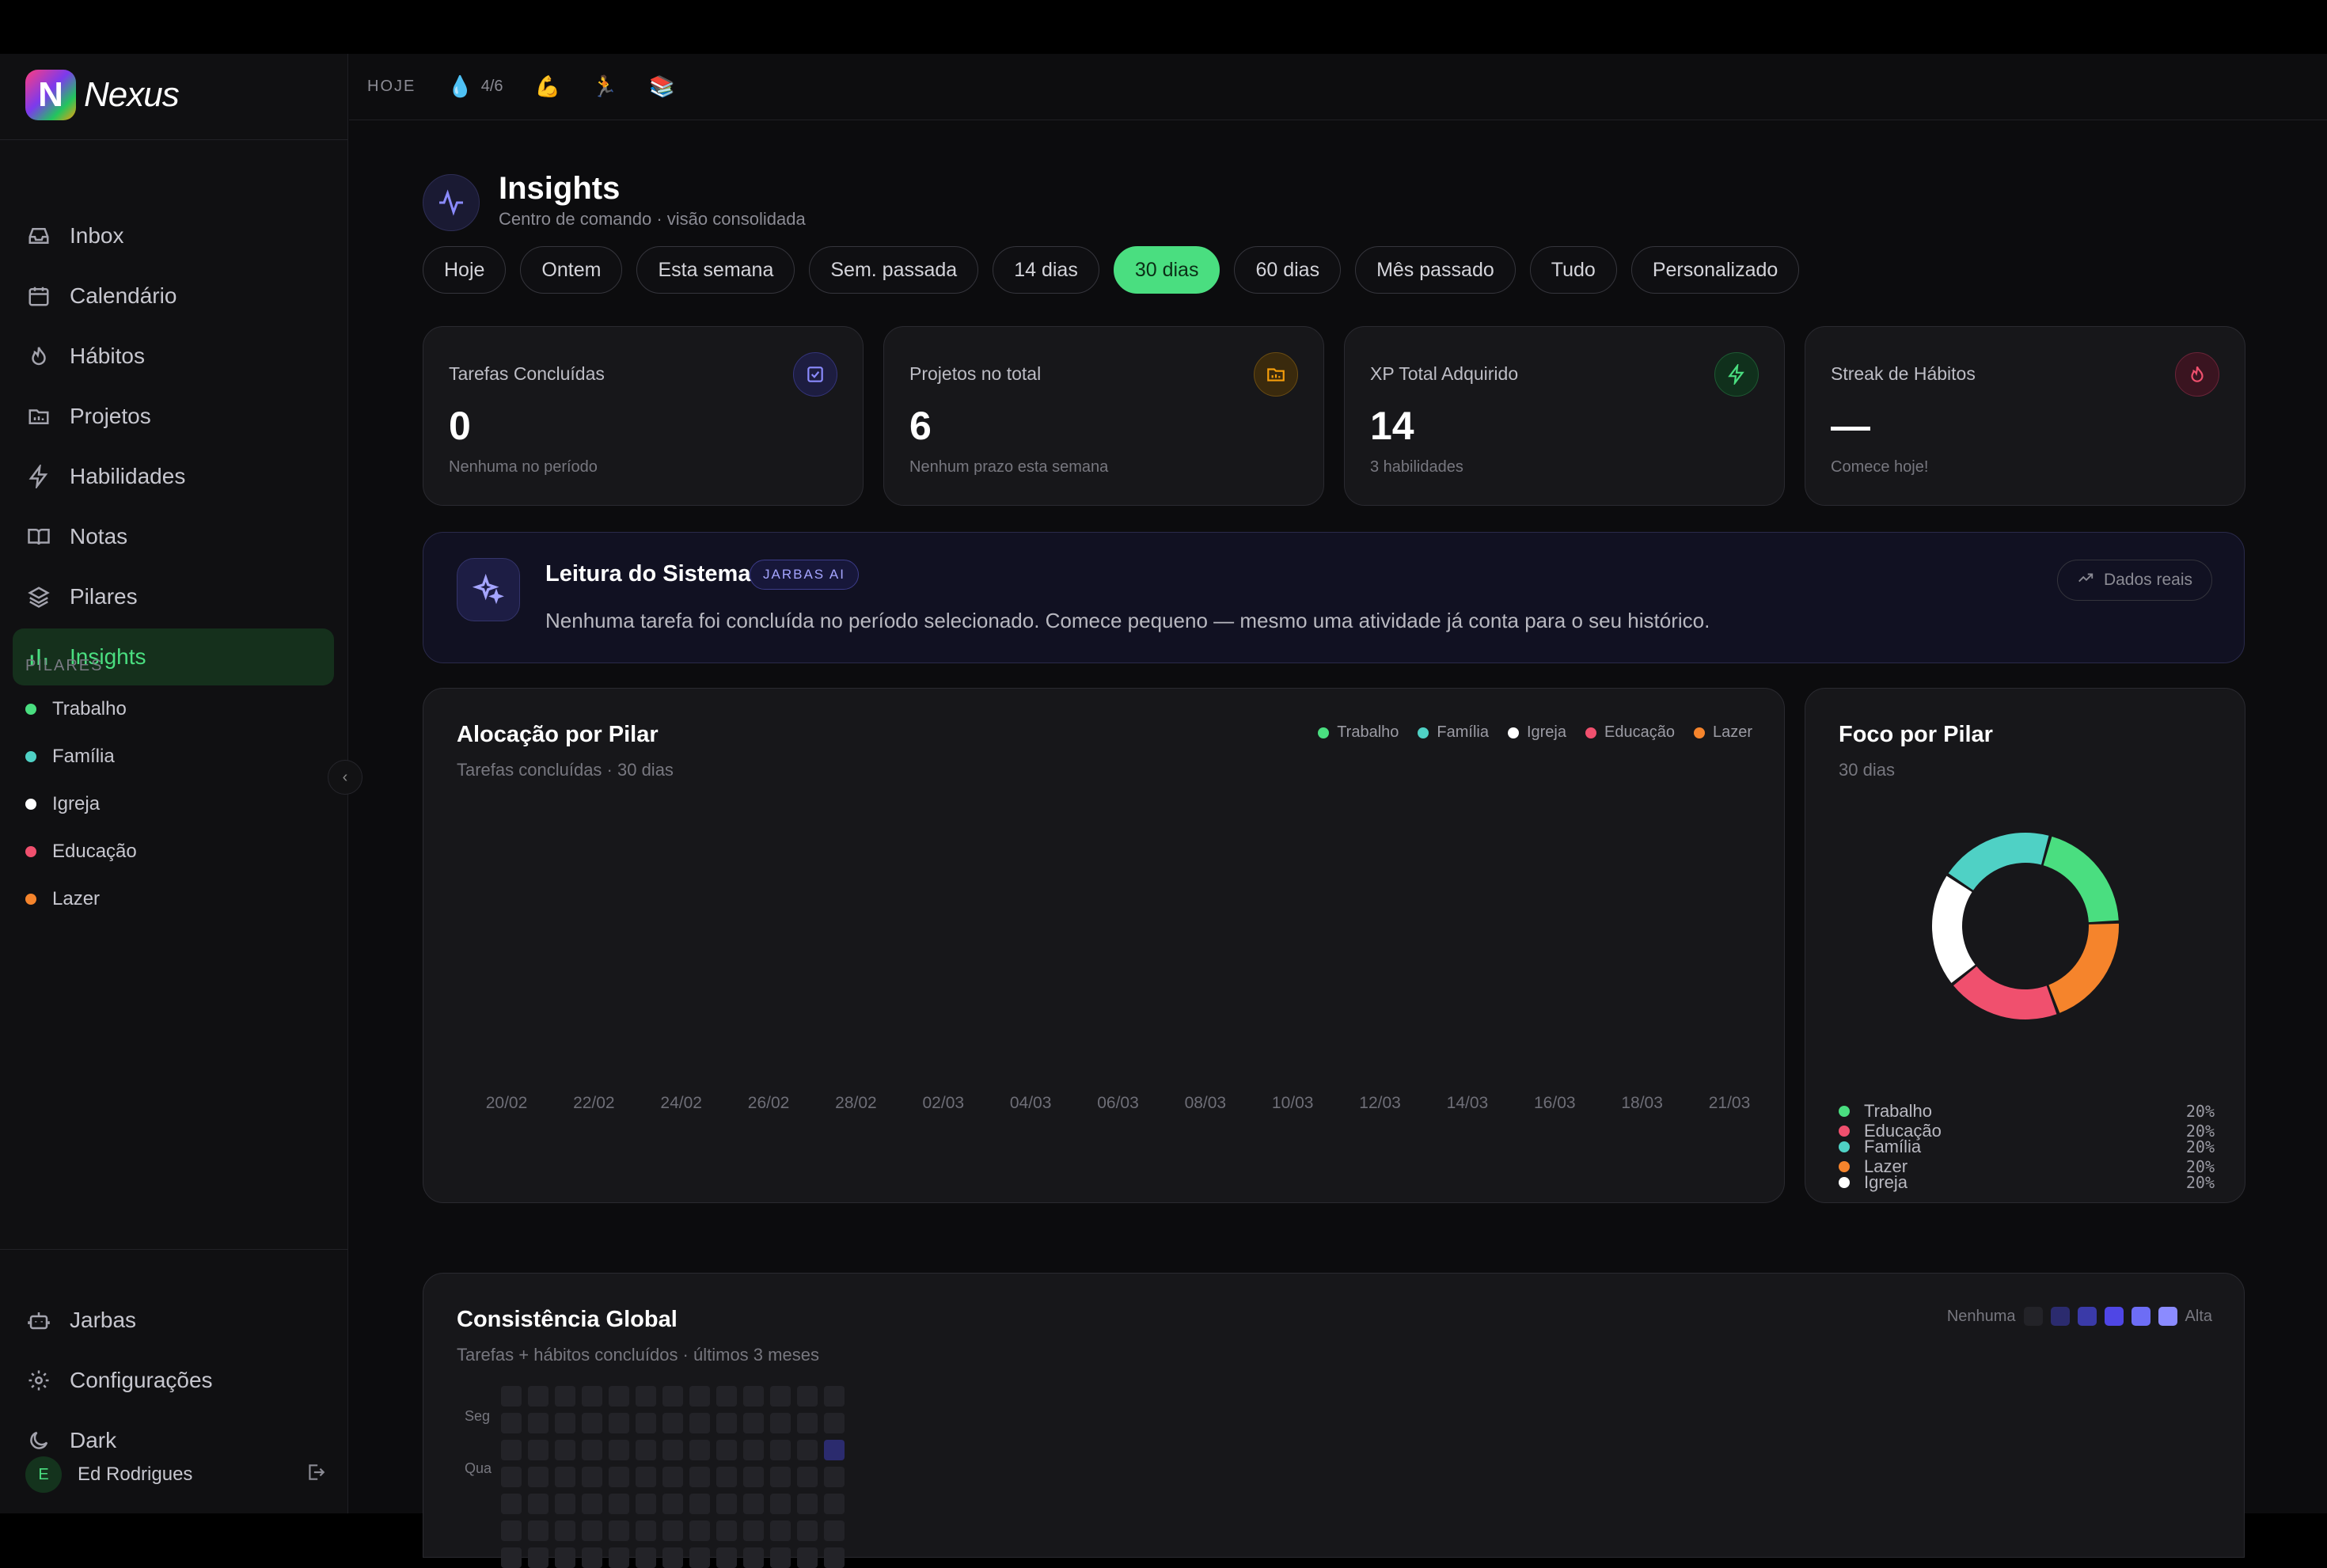  I want to click on filter-chip-personalizado: Personalizado, so click(1715, 270).